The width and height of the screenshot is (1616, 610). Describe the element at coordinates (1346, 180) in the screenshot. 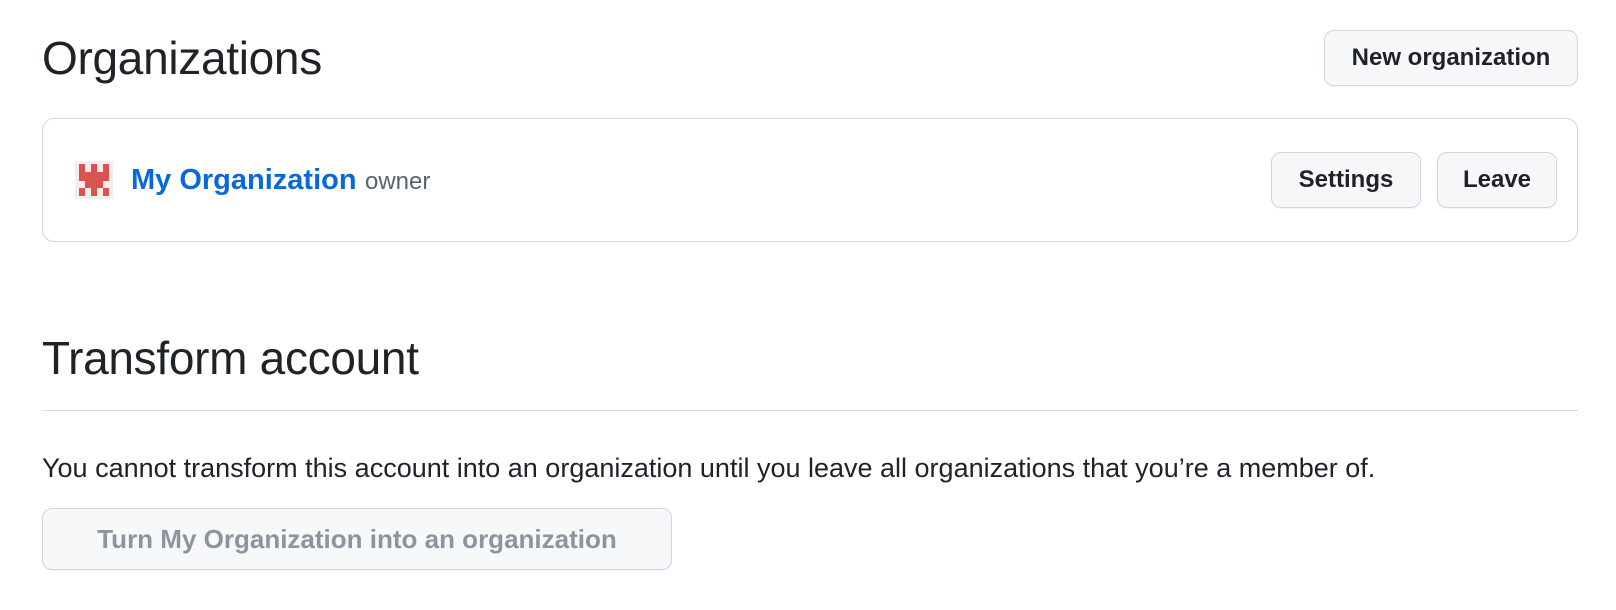

I see `organization-settings-button: Settings` at that location.